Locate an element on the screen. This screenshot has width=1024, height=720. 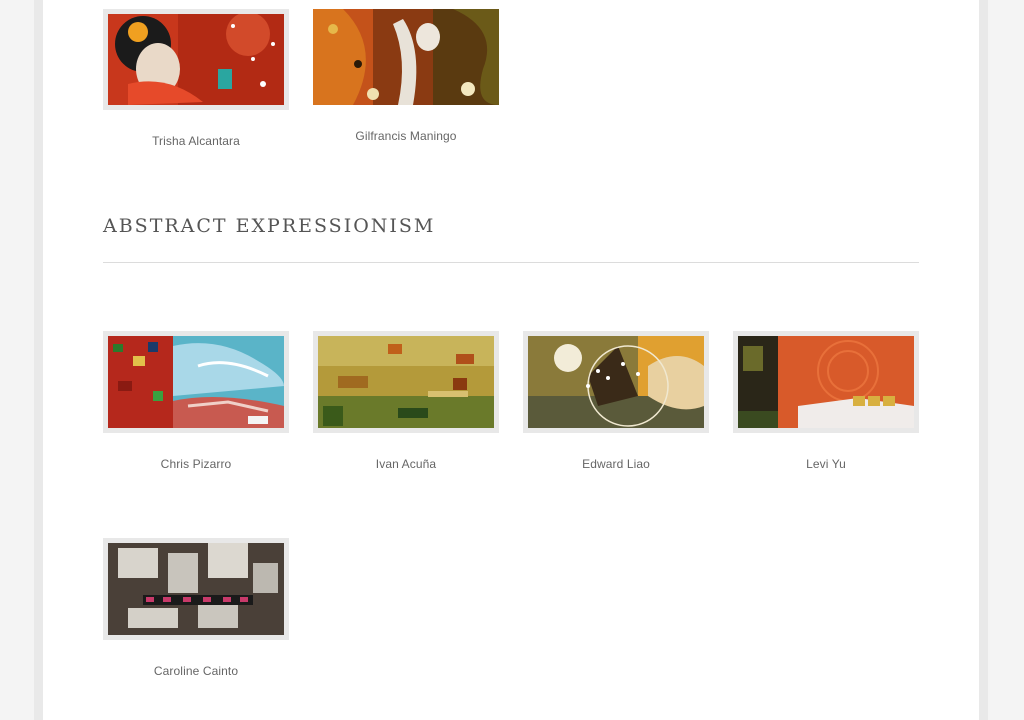
artist-name: Levi Yu is located at coordinates (826, 464).